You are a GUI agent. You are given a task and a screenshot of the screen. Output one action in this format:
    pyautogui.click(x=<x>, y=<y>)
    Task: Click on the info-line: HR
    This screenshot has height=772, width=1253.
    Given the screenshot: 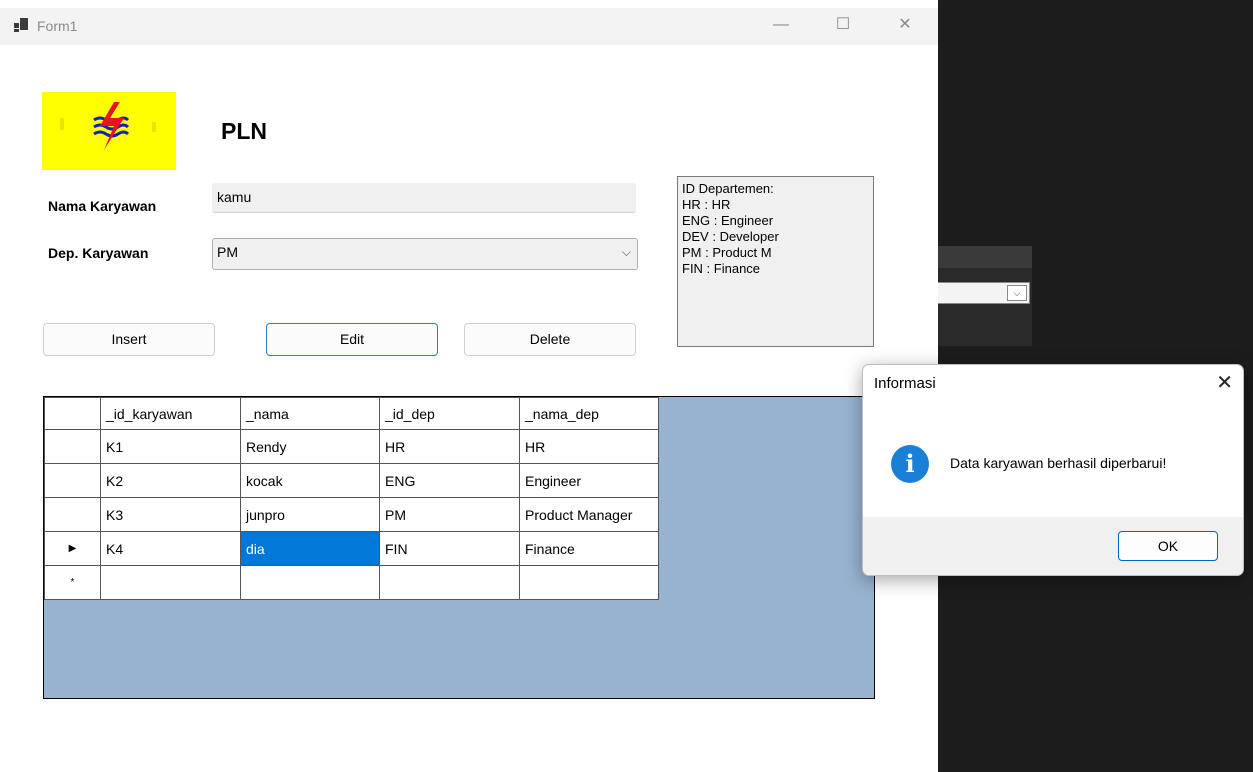 What is the action you would take?
    pyautogui.click(x=706, y=204)
    